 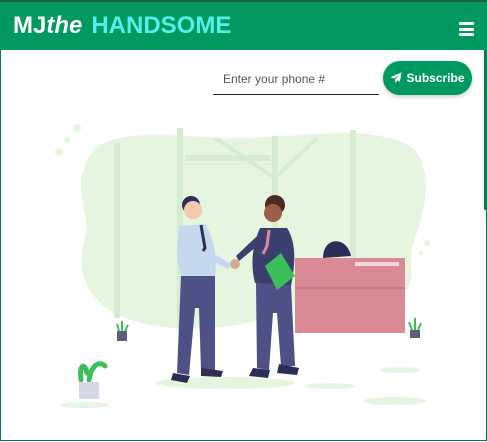 What do you see at coordinates (466, 29) in the screenshot?
I see `hamburger-menu-icon` at bounding box center [466, 29].